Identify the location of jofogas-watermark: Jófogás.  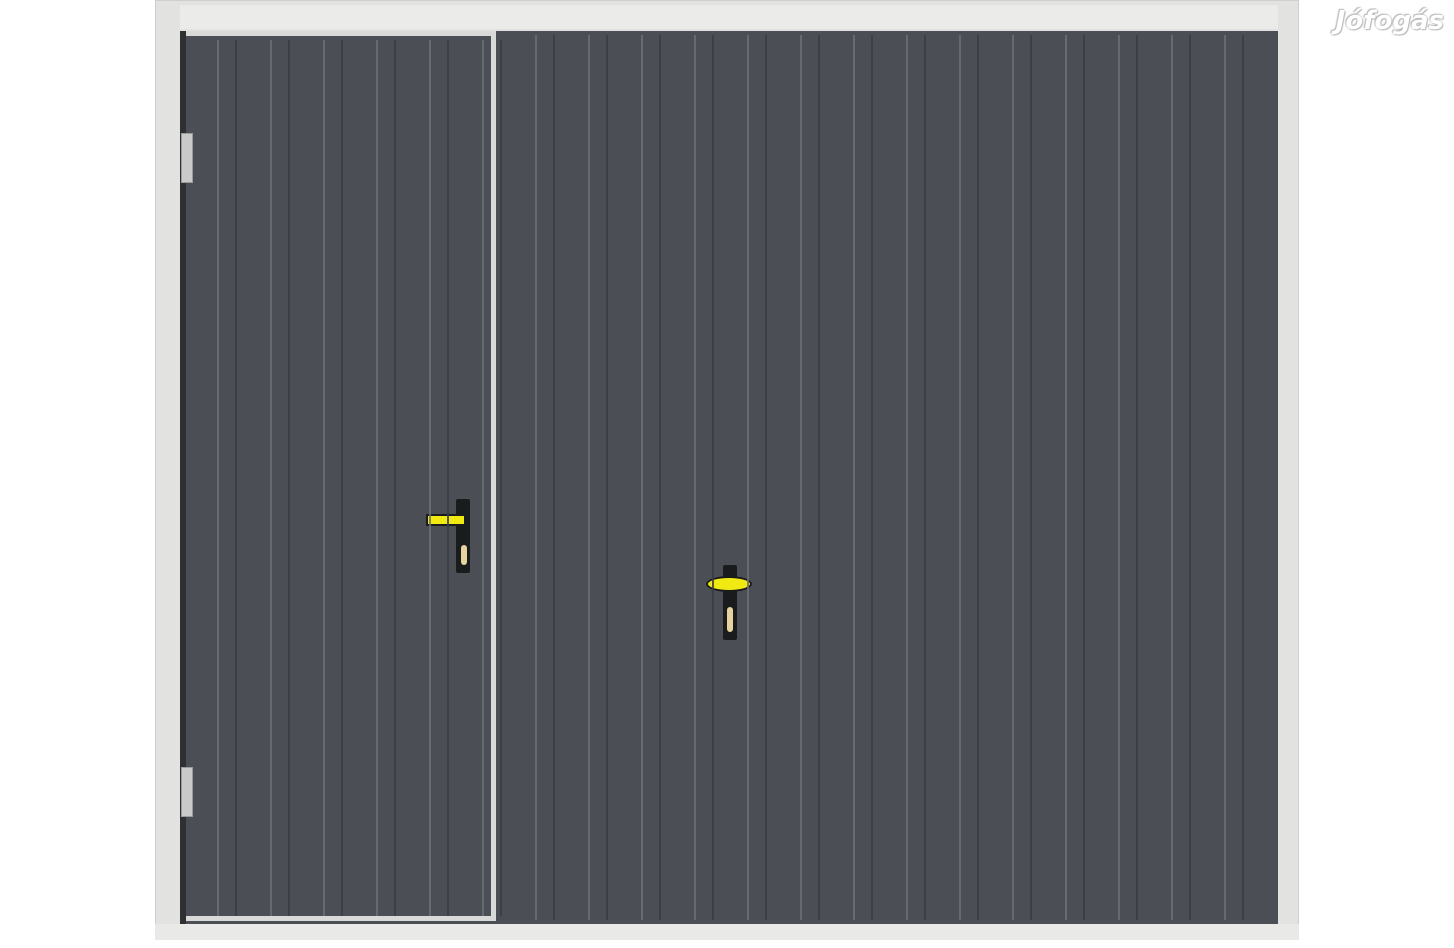
(1389, 21).